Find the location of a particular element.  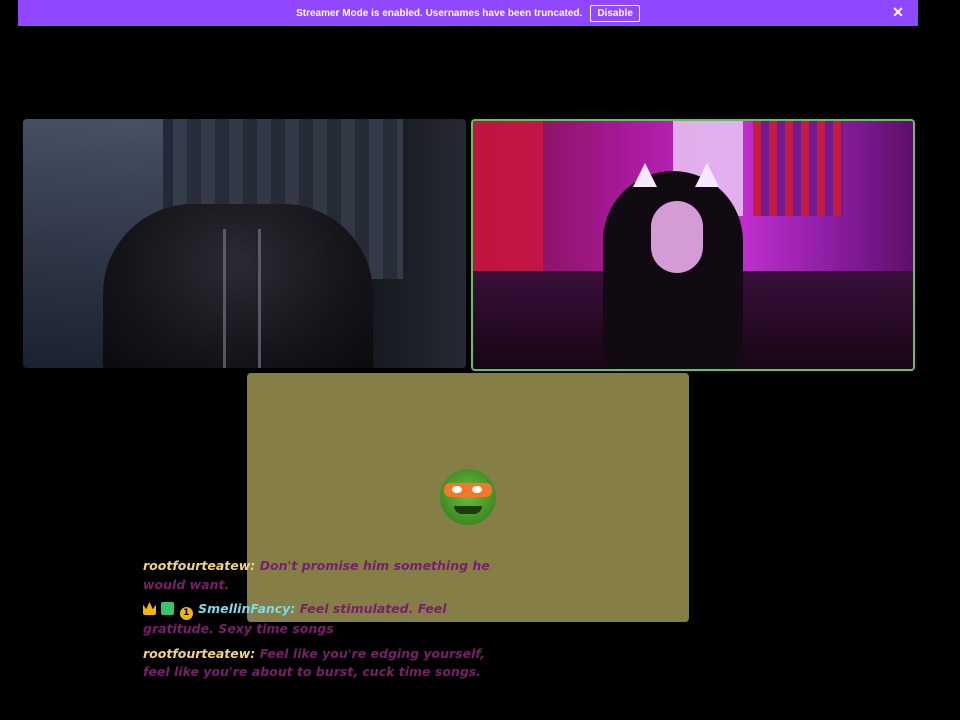

close-icon: ✕ is located at coordinates (898, 12).